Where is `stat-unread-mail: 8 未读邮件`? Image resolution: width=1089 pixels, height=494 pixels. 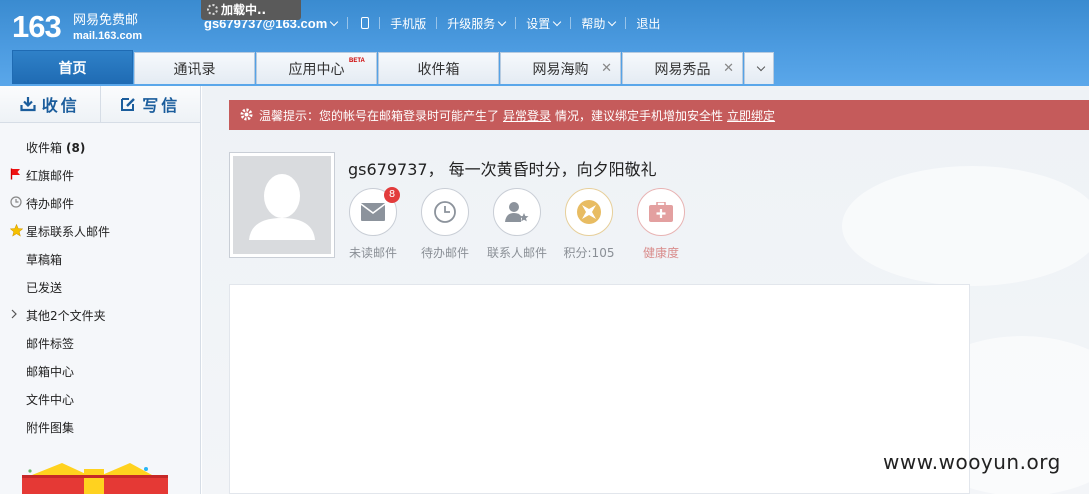
stat-unread-mail: 8 未读邮件 is located at coordinates (373, 224).